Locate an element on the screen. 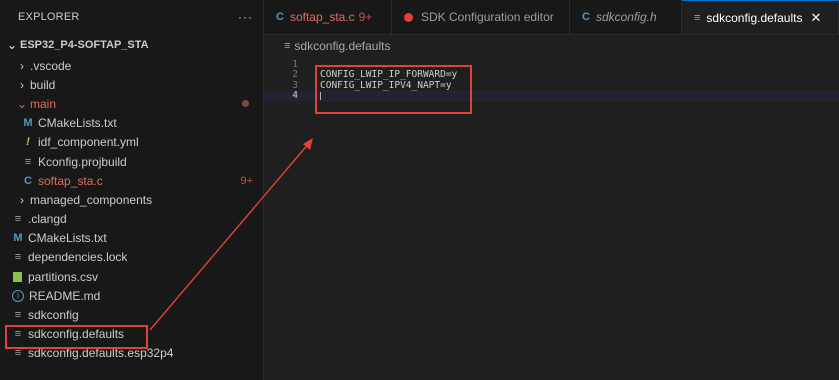 This screenshot has width=839, height=380. annotation-arrow is located at coordinates (231, 234).